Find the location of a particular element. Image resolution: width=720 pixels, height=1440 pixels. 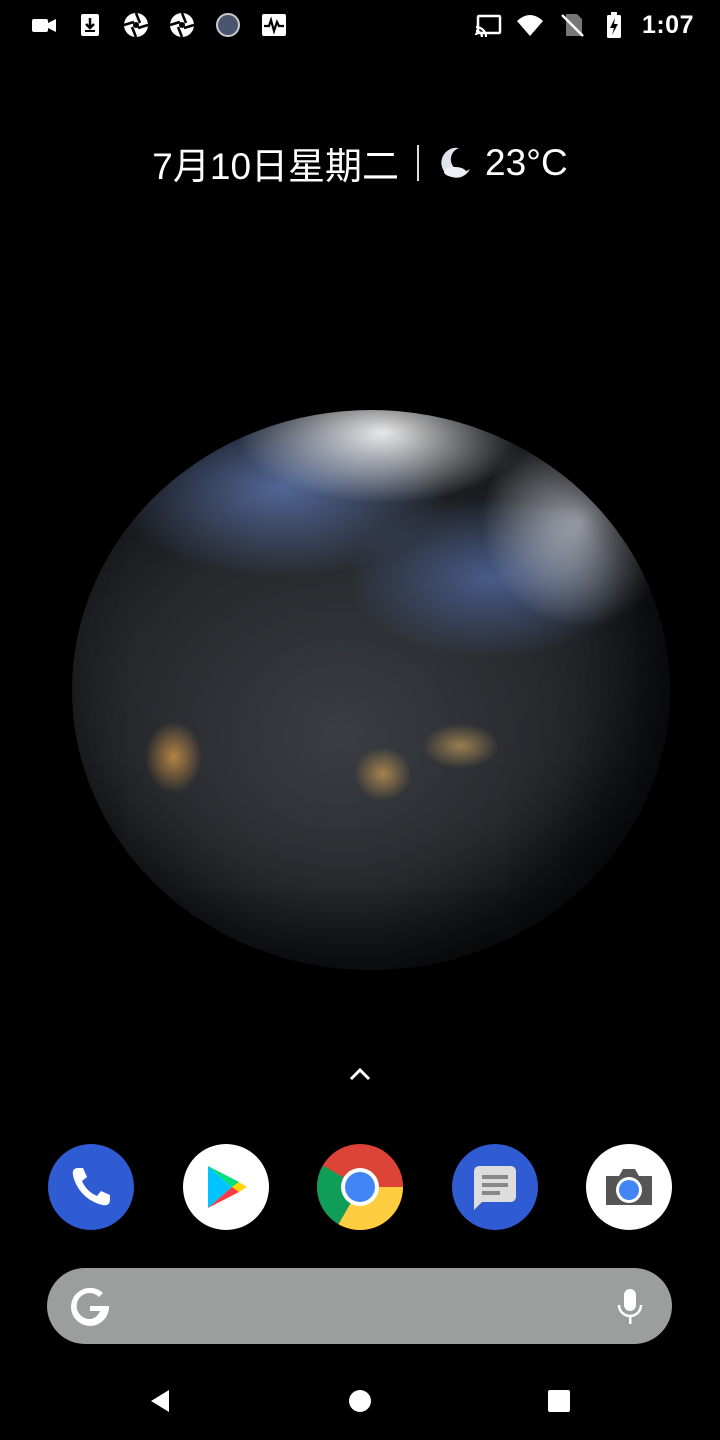

home-icon is located at coordinates (360, 1401).